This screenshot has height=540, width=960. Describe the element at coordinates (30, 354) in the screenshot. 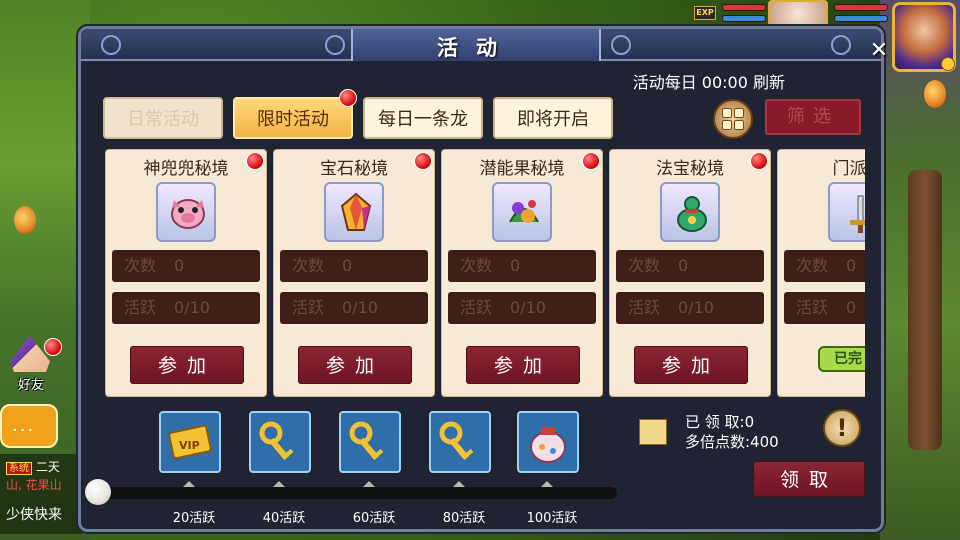

I see `friend-avatar-icon` at that location.